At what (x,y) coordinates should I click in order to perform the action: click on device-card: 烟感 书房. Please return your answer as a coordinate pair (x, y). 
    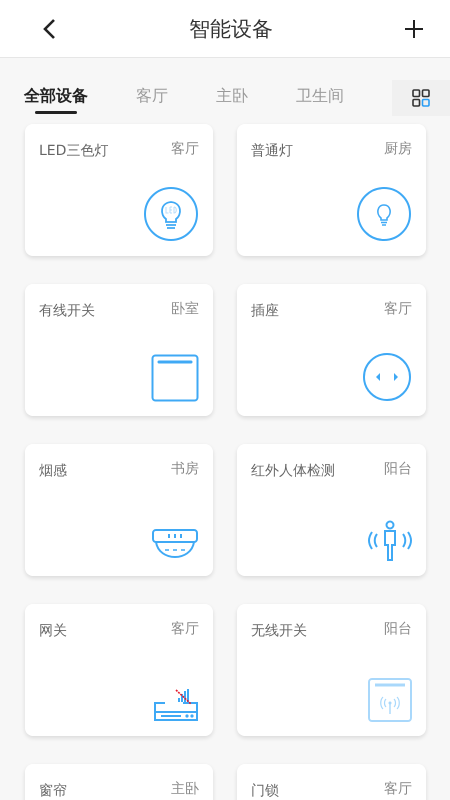
    Looking at the image, I should click on (119, 510).